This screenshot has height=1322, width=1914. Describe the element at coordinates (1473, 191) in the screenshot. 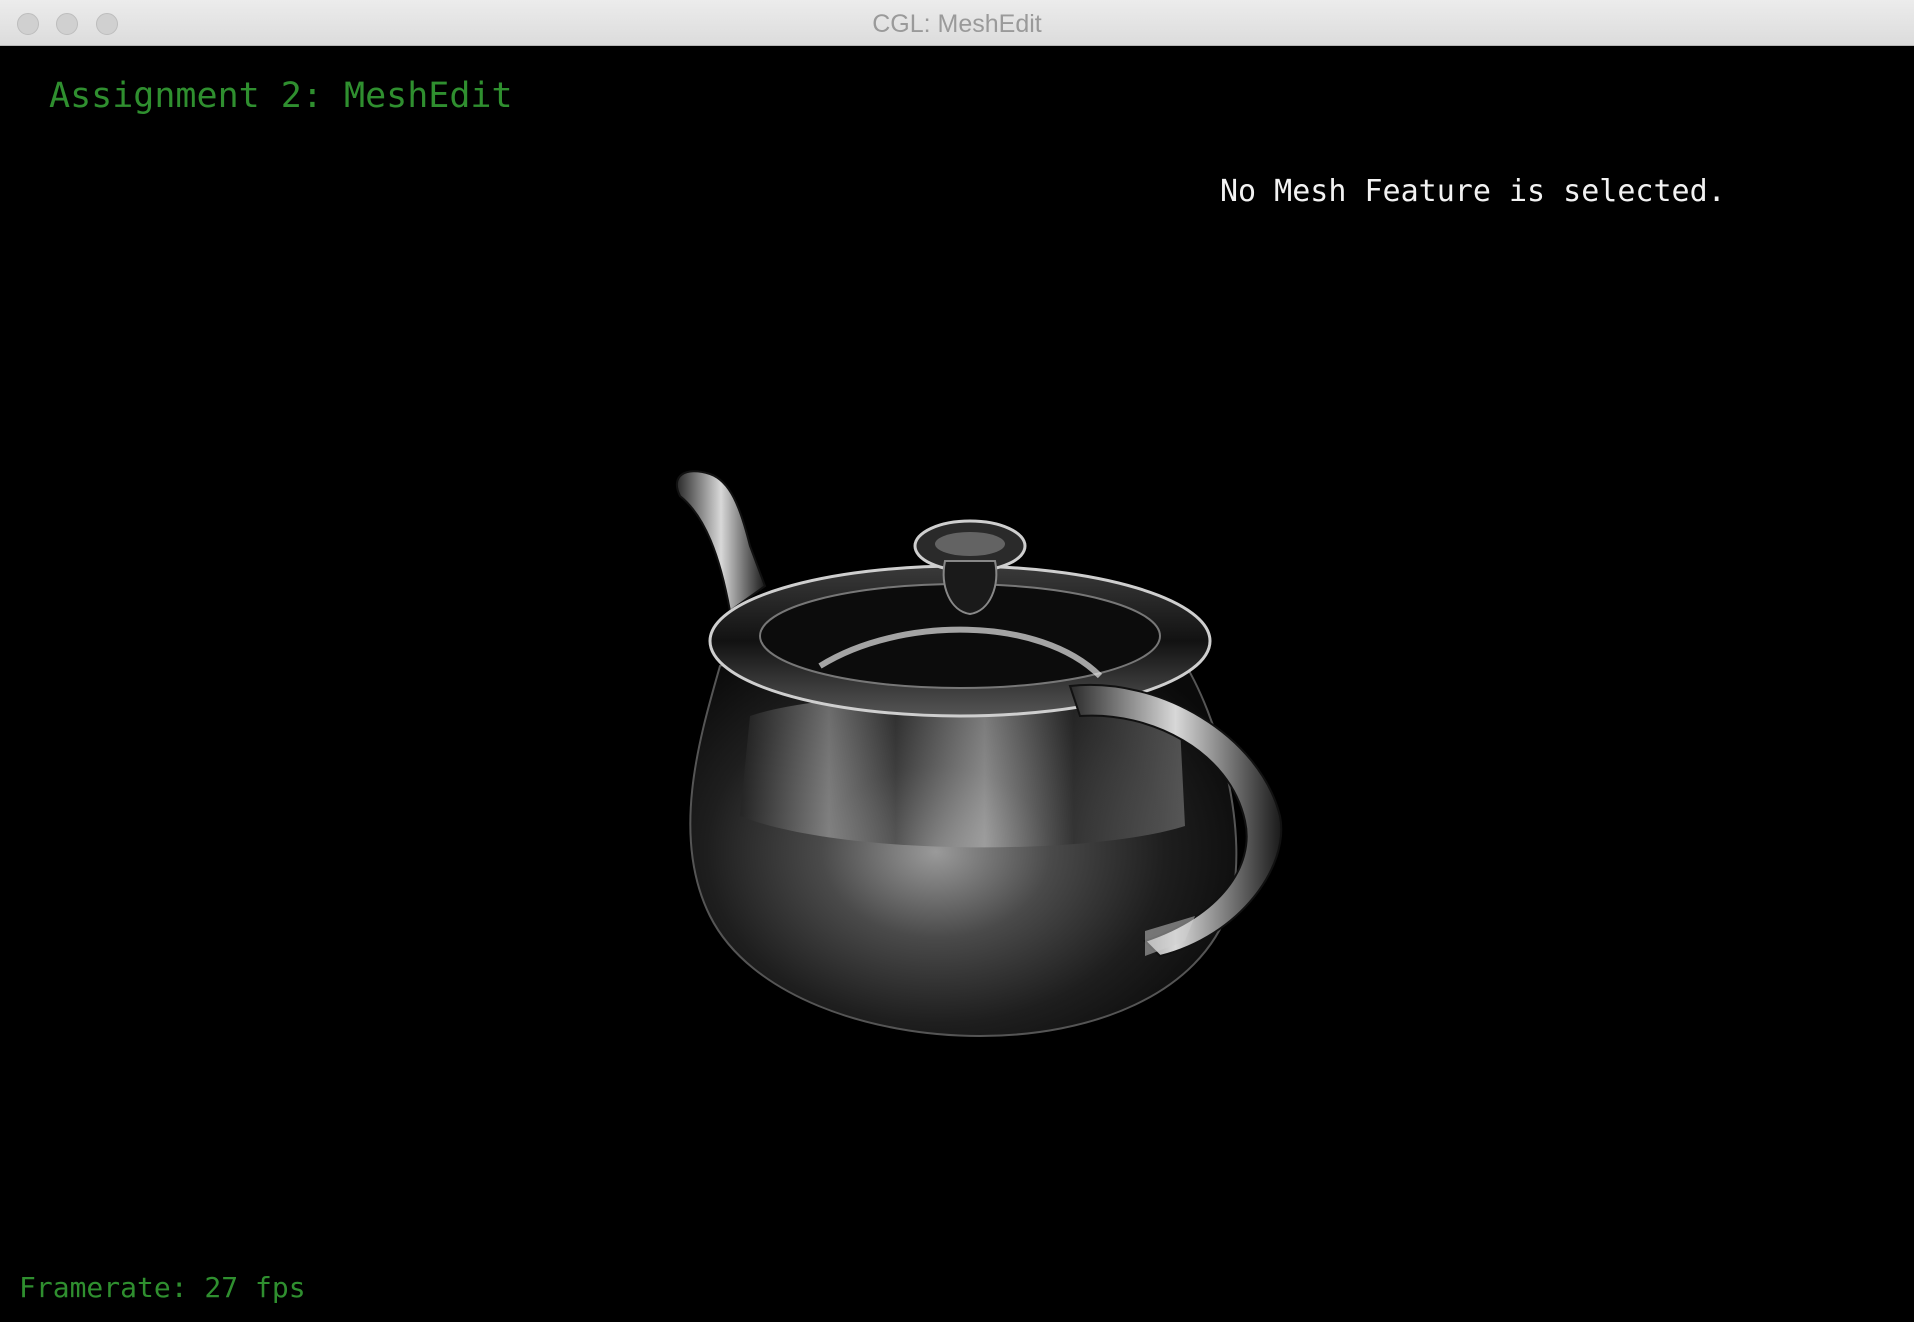

I see `selection-status-text: No Mesh Feature is selected.` at that location.